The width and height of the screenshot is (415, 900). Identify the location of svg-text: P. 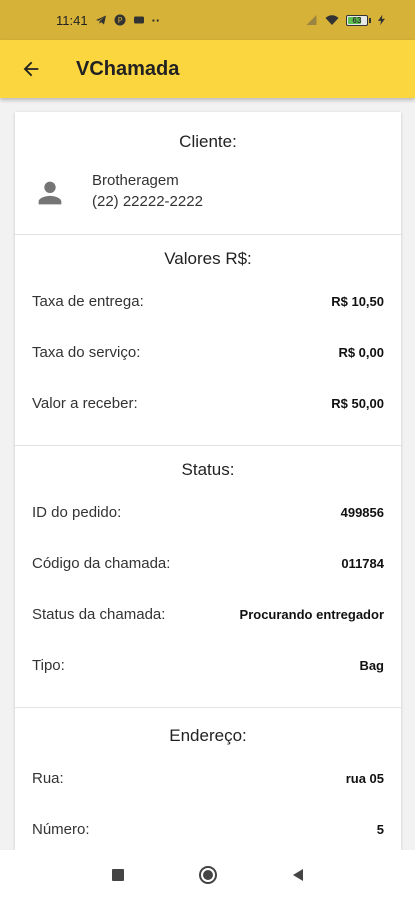
(119, 20).